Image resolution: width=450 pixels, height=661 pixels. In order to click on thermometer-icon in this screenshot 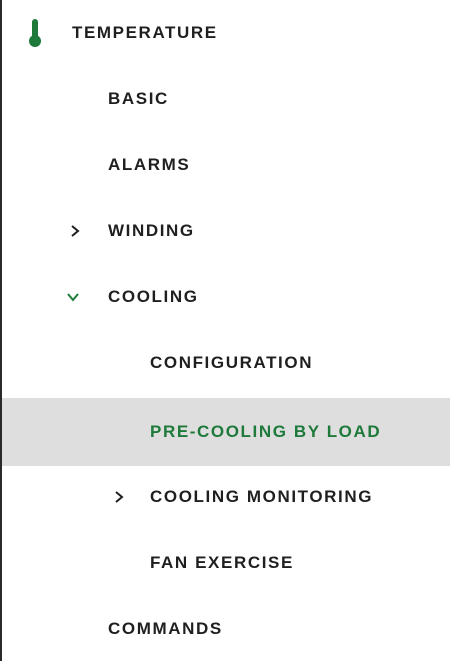, I will do `click(35, 35)`.